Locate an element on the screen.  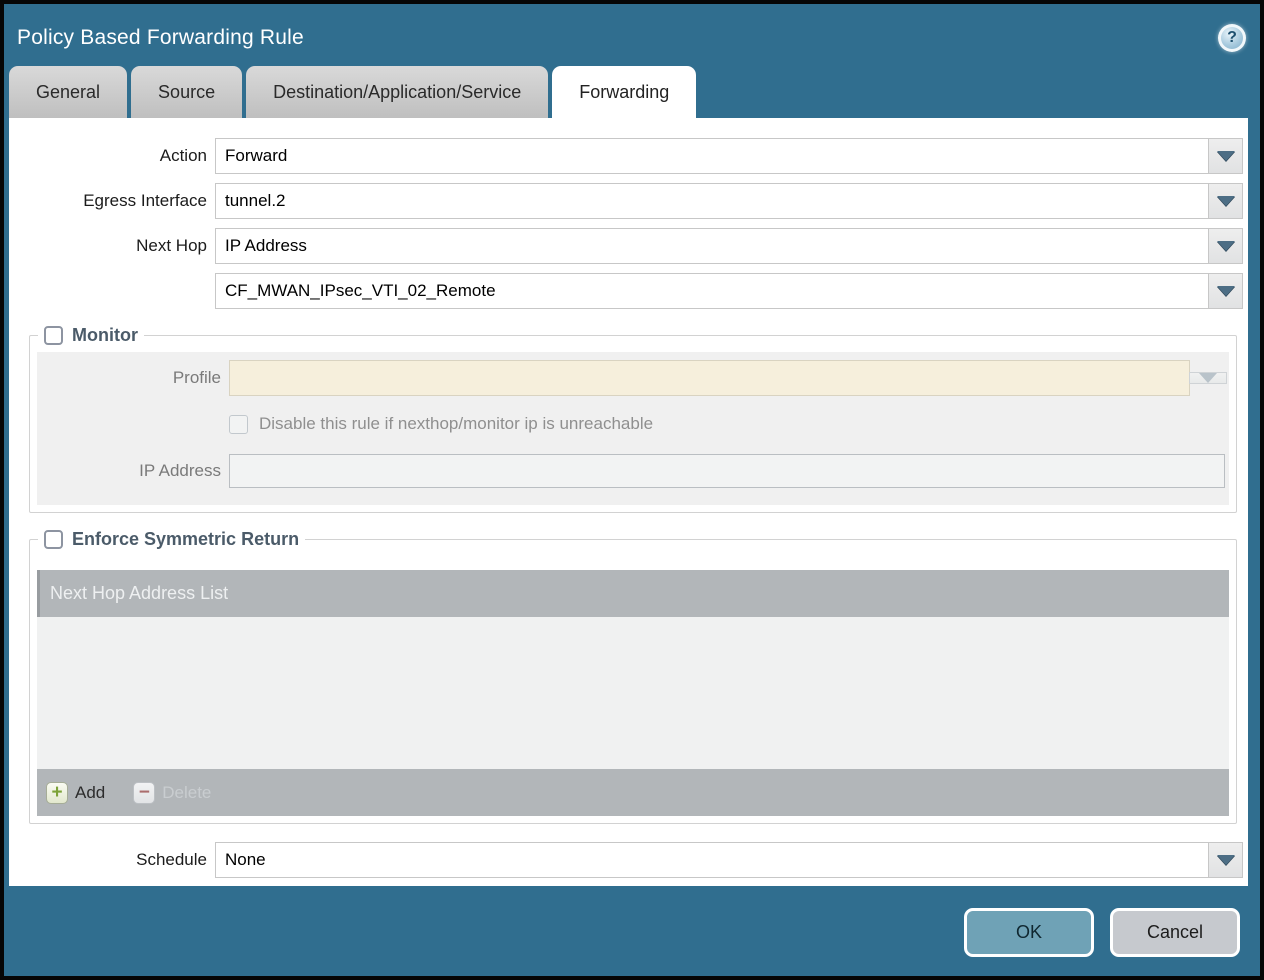
dialog-footer: OK Cancel is located at coordinates (632, 932).